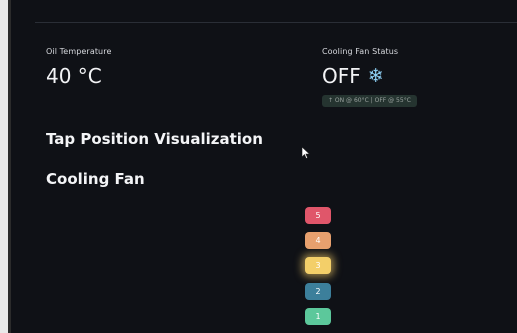 Image resolution: width=517 pixels, height=333 pixels. I want to click on oil-temperature-label: Oil Temperature, so click(79, 51).